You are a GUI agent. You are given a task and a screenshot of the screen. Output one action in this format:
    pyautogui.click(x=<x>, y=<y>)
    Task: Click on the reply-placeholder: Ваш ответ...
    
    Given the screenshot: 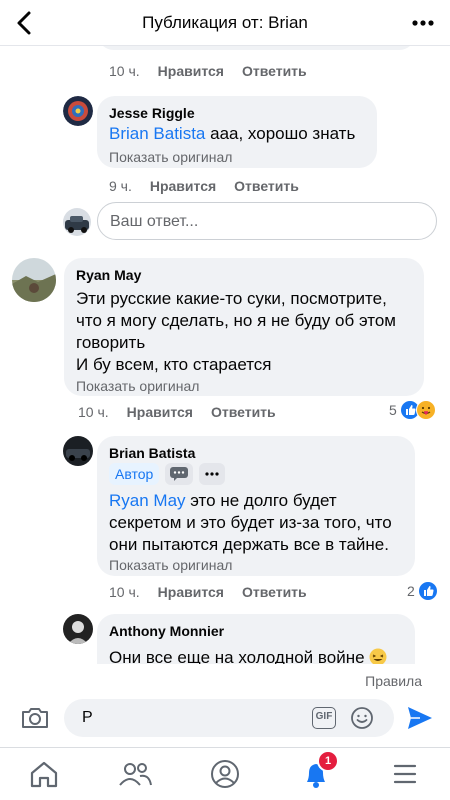 What is the action you would take?
    pyautogui.click(x=154, y=221)
    